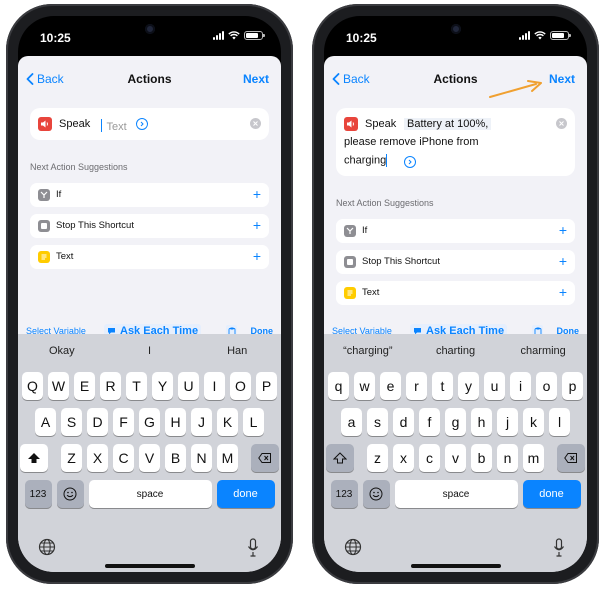 The height and width of the screenshot is (591, 600). I want to click on key: q, so click(338, 386).